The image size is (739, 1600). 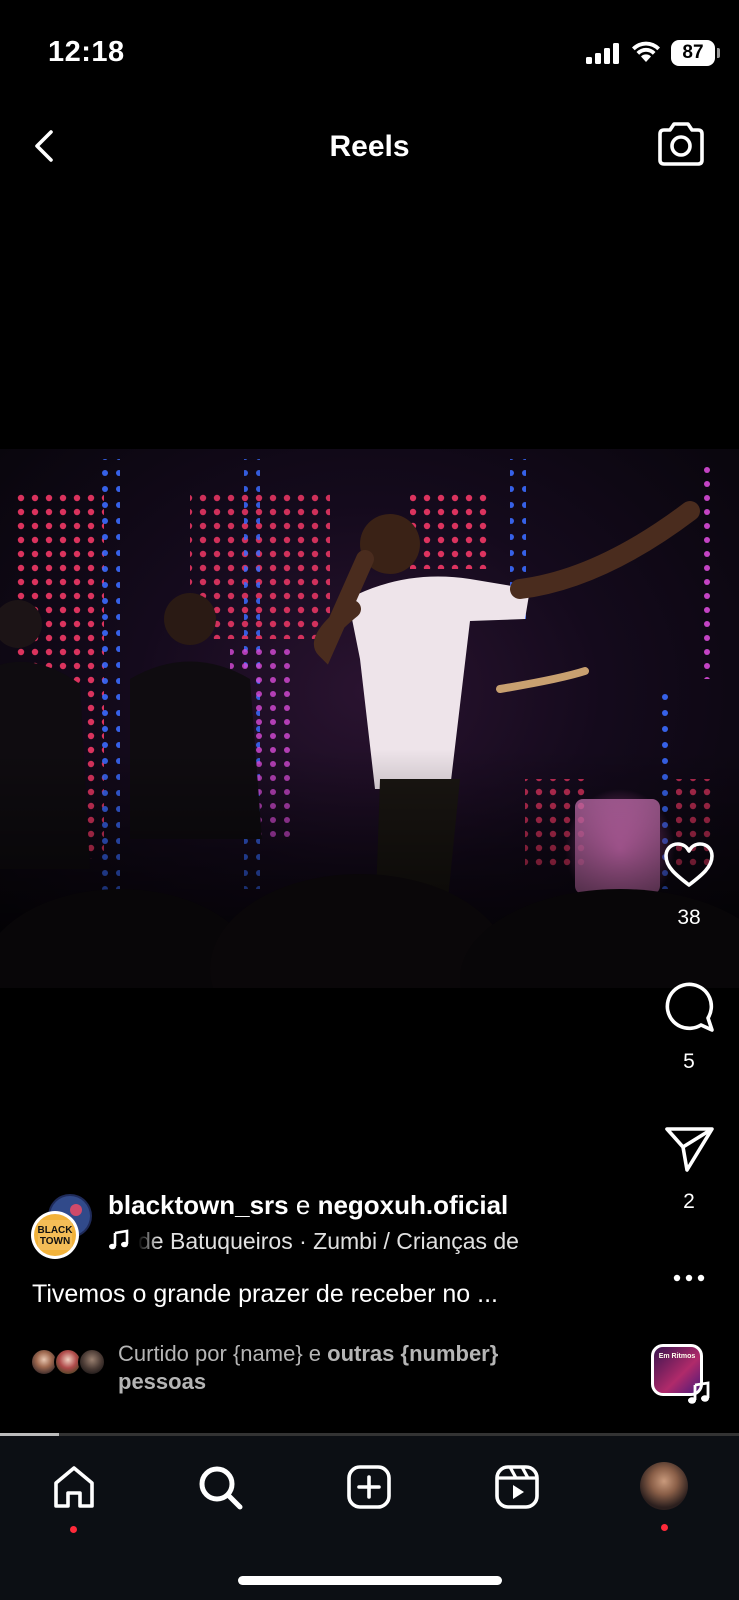 What do you see at coordinates (604, 53) in the screenshot?
I see `cellular-signal-icon` at bounding box center [604, 53].